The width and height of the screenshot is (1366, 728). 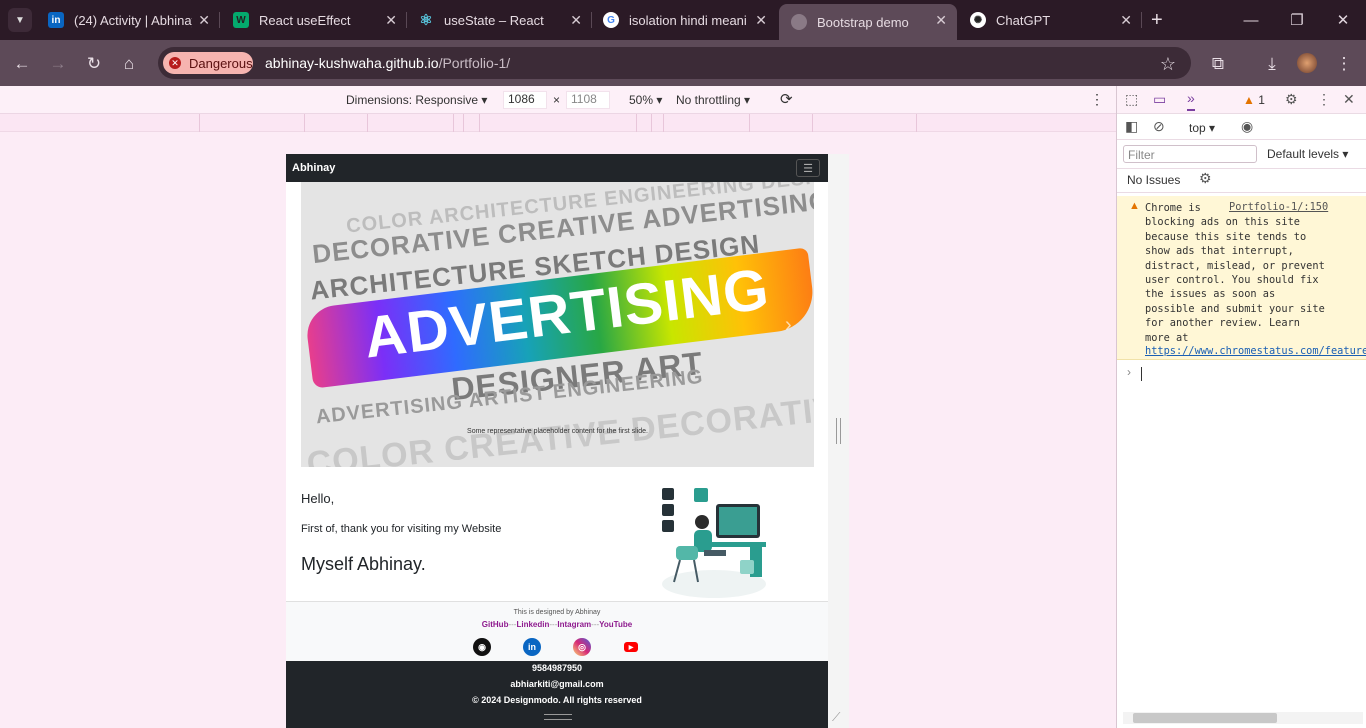 I want to click on source-link: Portfolio-1/:150, so click(x=1278, y=207).